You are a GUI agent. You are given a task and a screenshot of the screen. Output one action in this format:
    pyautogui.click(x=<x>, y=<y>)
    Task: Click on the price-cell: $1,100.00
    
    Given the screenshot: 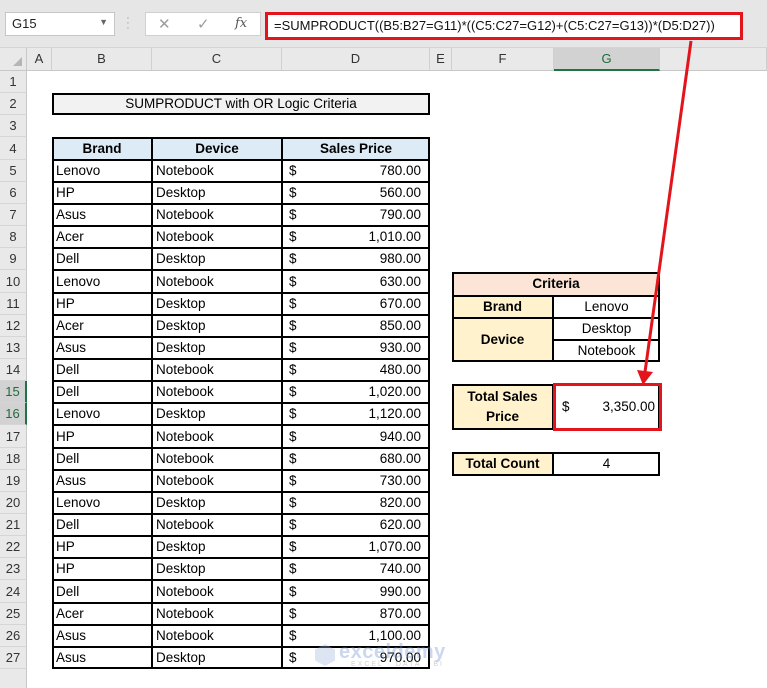 What is the action you would take?
    pyautogui.click(x=356, y=636)
    